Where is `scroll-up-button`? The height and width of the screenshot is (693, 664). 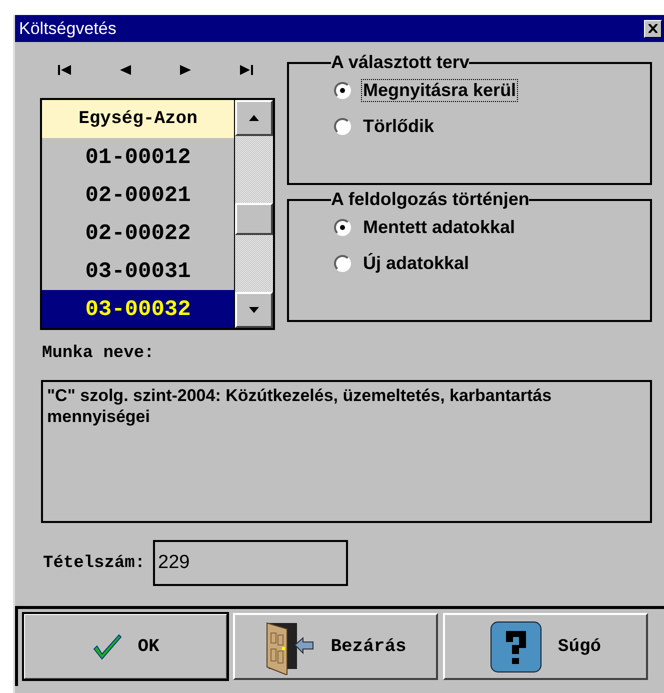
scroll-up-button is located at coordinates (254, 118).